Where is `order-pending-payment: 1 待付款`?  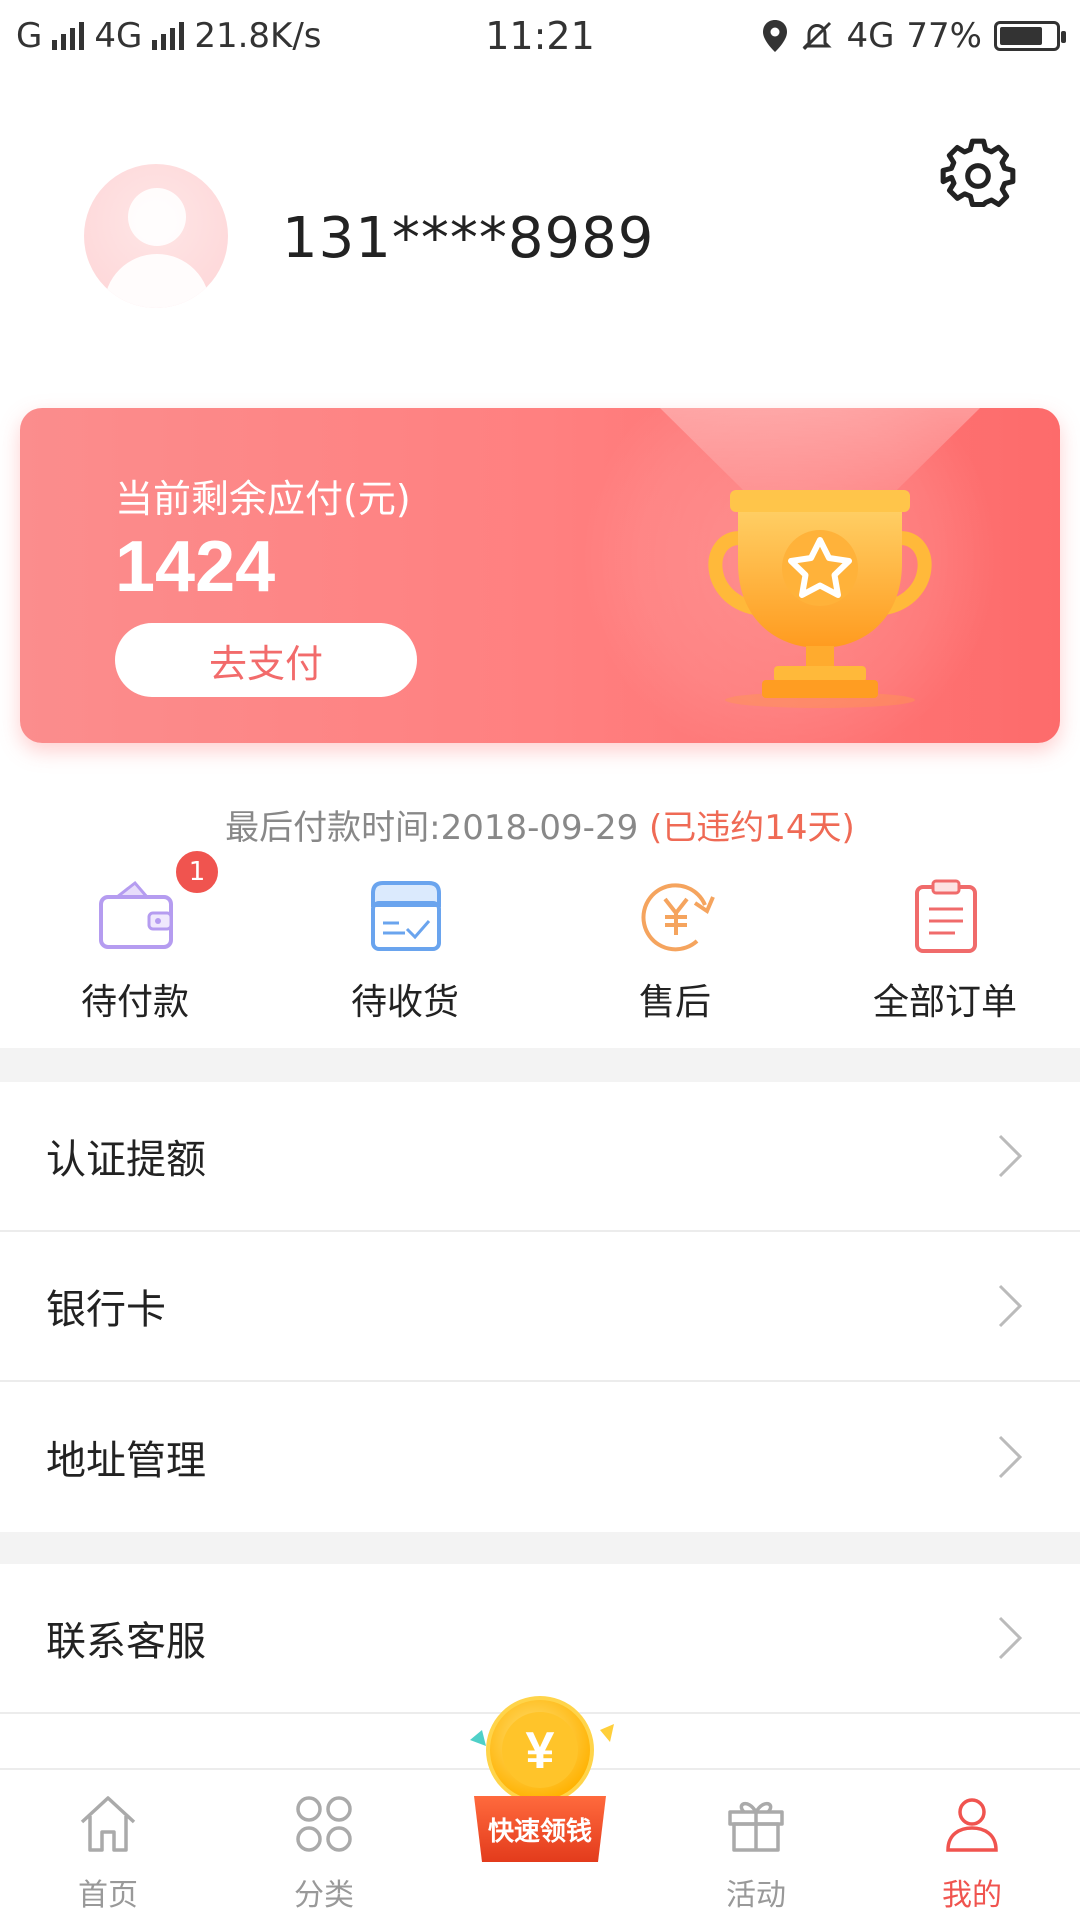
order-pending-payment: 1 待付款 is located at coordinates (135, 947).